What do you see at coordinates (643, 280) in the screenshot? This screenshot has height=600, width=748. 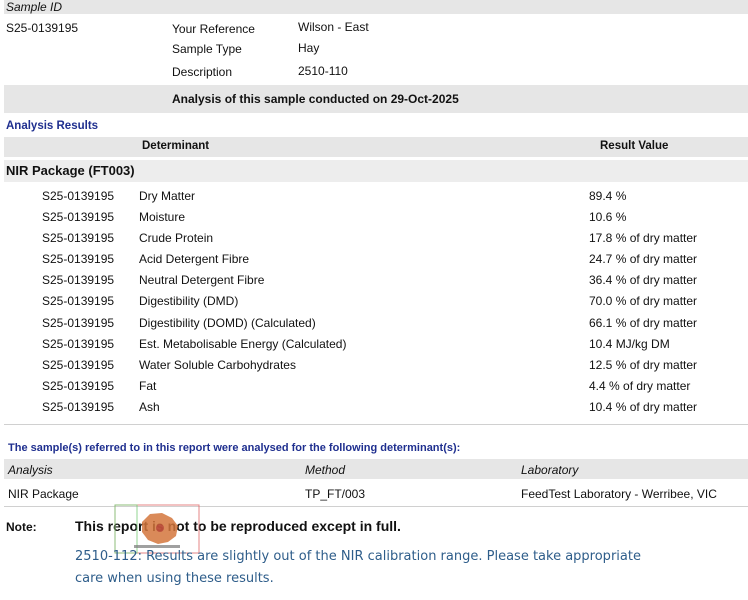 I see `row-result-value: 36.4 % of dry matter` at bounding box center [643, 280].